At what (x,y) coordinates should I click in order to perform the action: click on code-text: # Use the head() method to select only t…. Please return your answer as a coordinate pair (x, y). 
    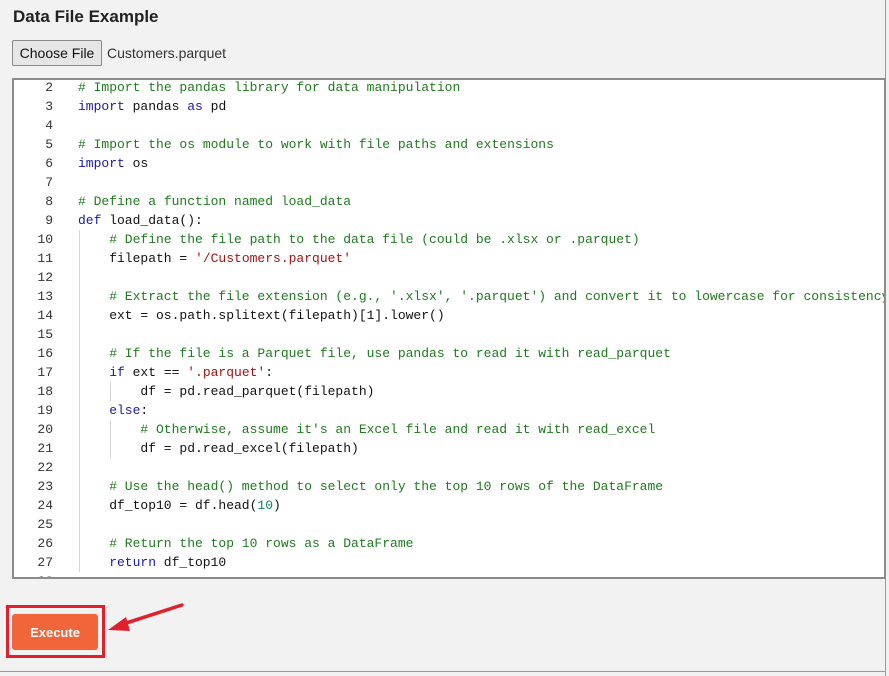
    Looking at the image, I should click on (386, 486).